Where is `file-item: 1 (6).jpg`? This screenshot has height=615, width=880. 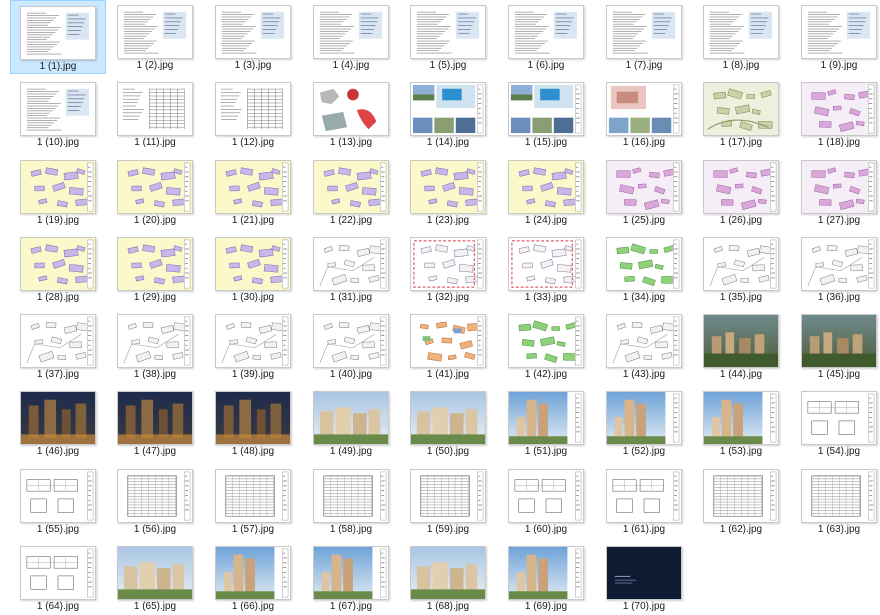 file-item: 1 (6).jpg is located at coordinates (546, 37).